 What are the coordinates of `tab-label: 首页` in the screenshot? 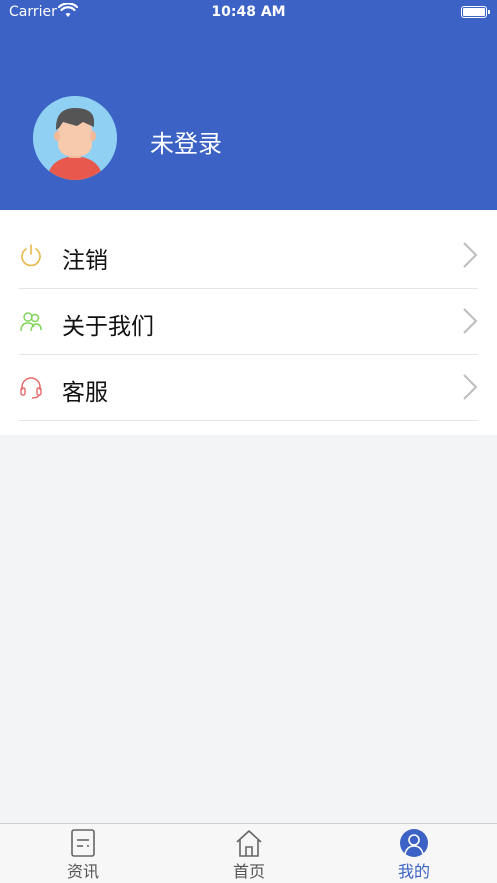 It's located at (248, 871).